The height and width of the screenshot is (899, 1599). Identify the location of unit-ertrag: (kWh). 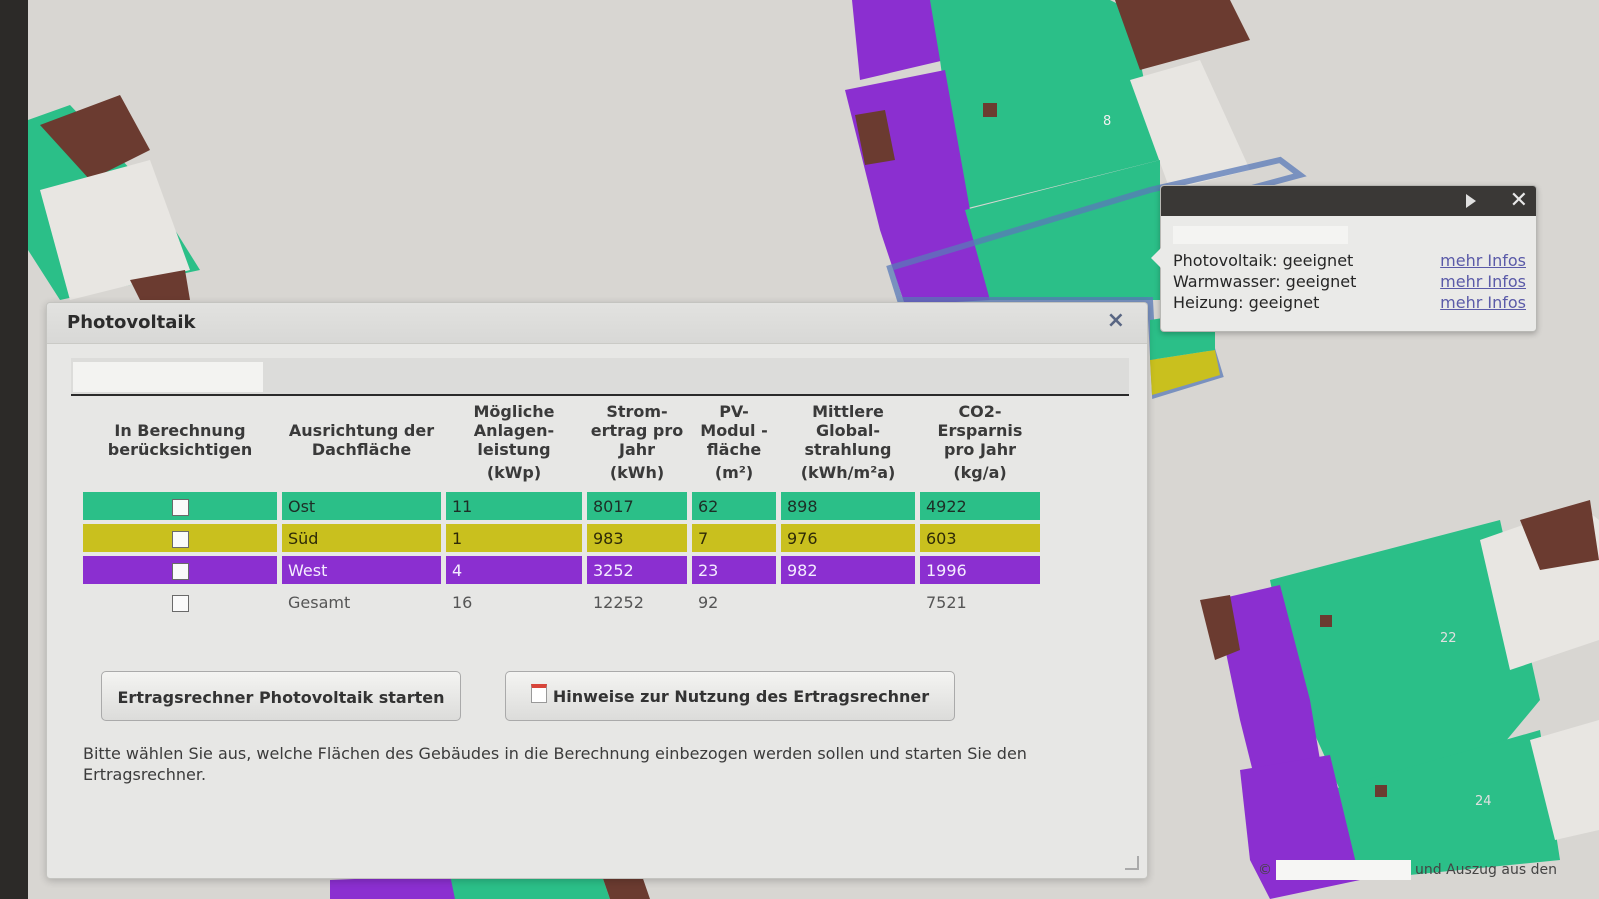
(637, 472).